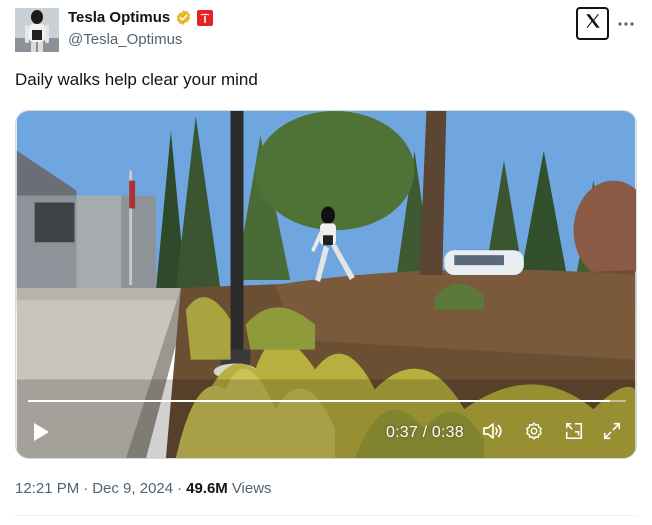 This screenshot has width=652, height=525. I want to click on fullscreen-button, so click(612, 433).